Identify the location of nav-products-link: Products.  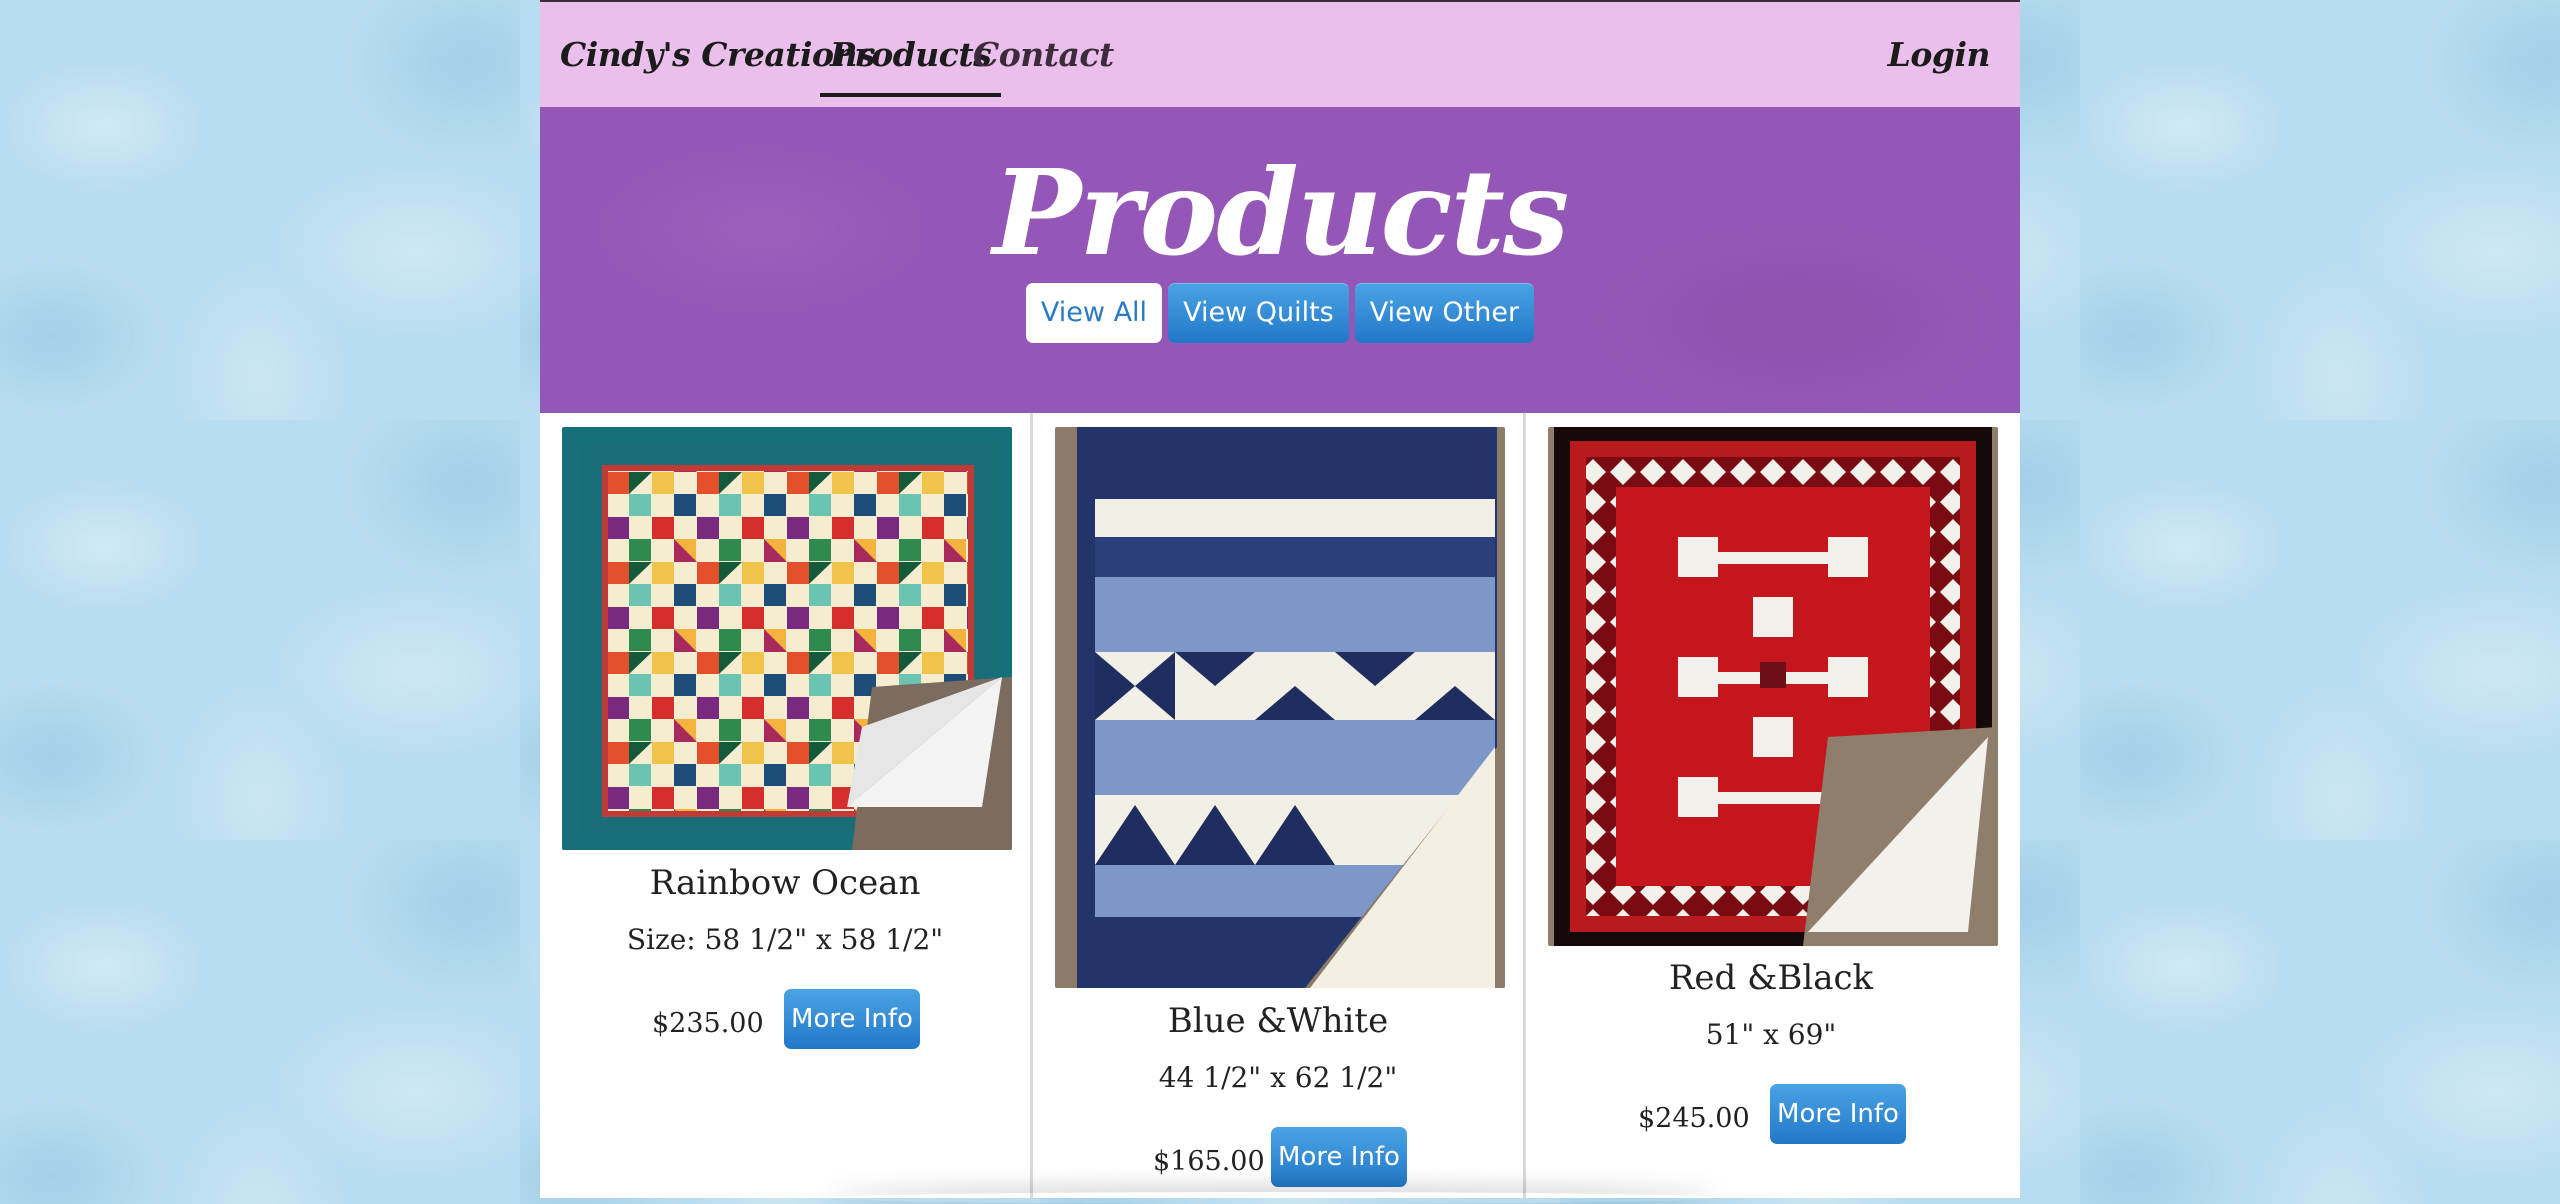
(910, 54).